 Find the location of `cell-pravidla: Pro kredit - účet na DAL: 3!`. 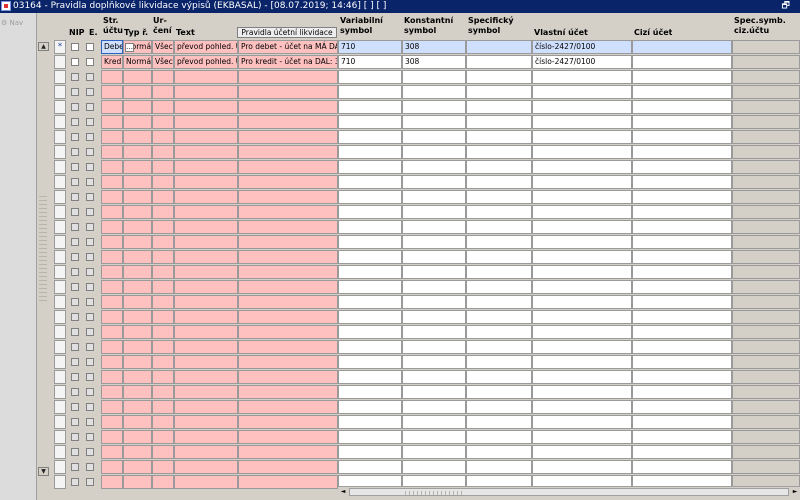

cell-pravidla: Pro kredit - účet na DAL: 3! is located at coordinates (288, 62).